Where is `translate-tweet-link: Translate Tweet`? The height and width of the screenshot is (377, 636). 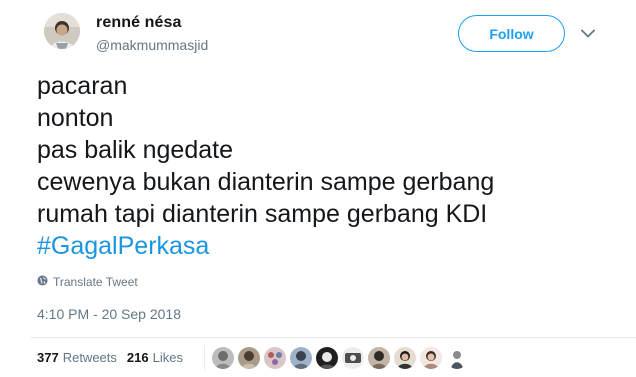 translate-tweet-link: Translate Tweet is located at coordinates (87, 282).